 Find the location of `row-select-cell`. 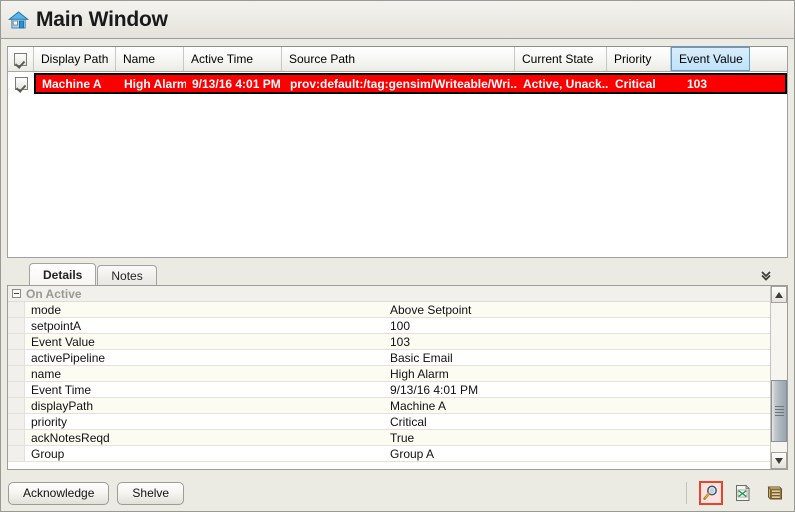

row-select-cell is located at coordinates (21, 83).